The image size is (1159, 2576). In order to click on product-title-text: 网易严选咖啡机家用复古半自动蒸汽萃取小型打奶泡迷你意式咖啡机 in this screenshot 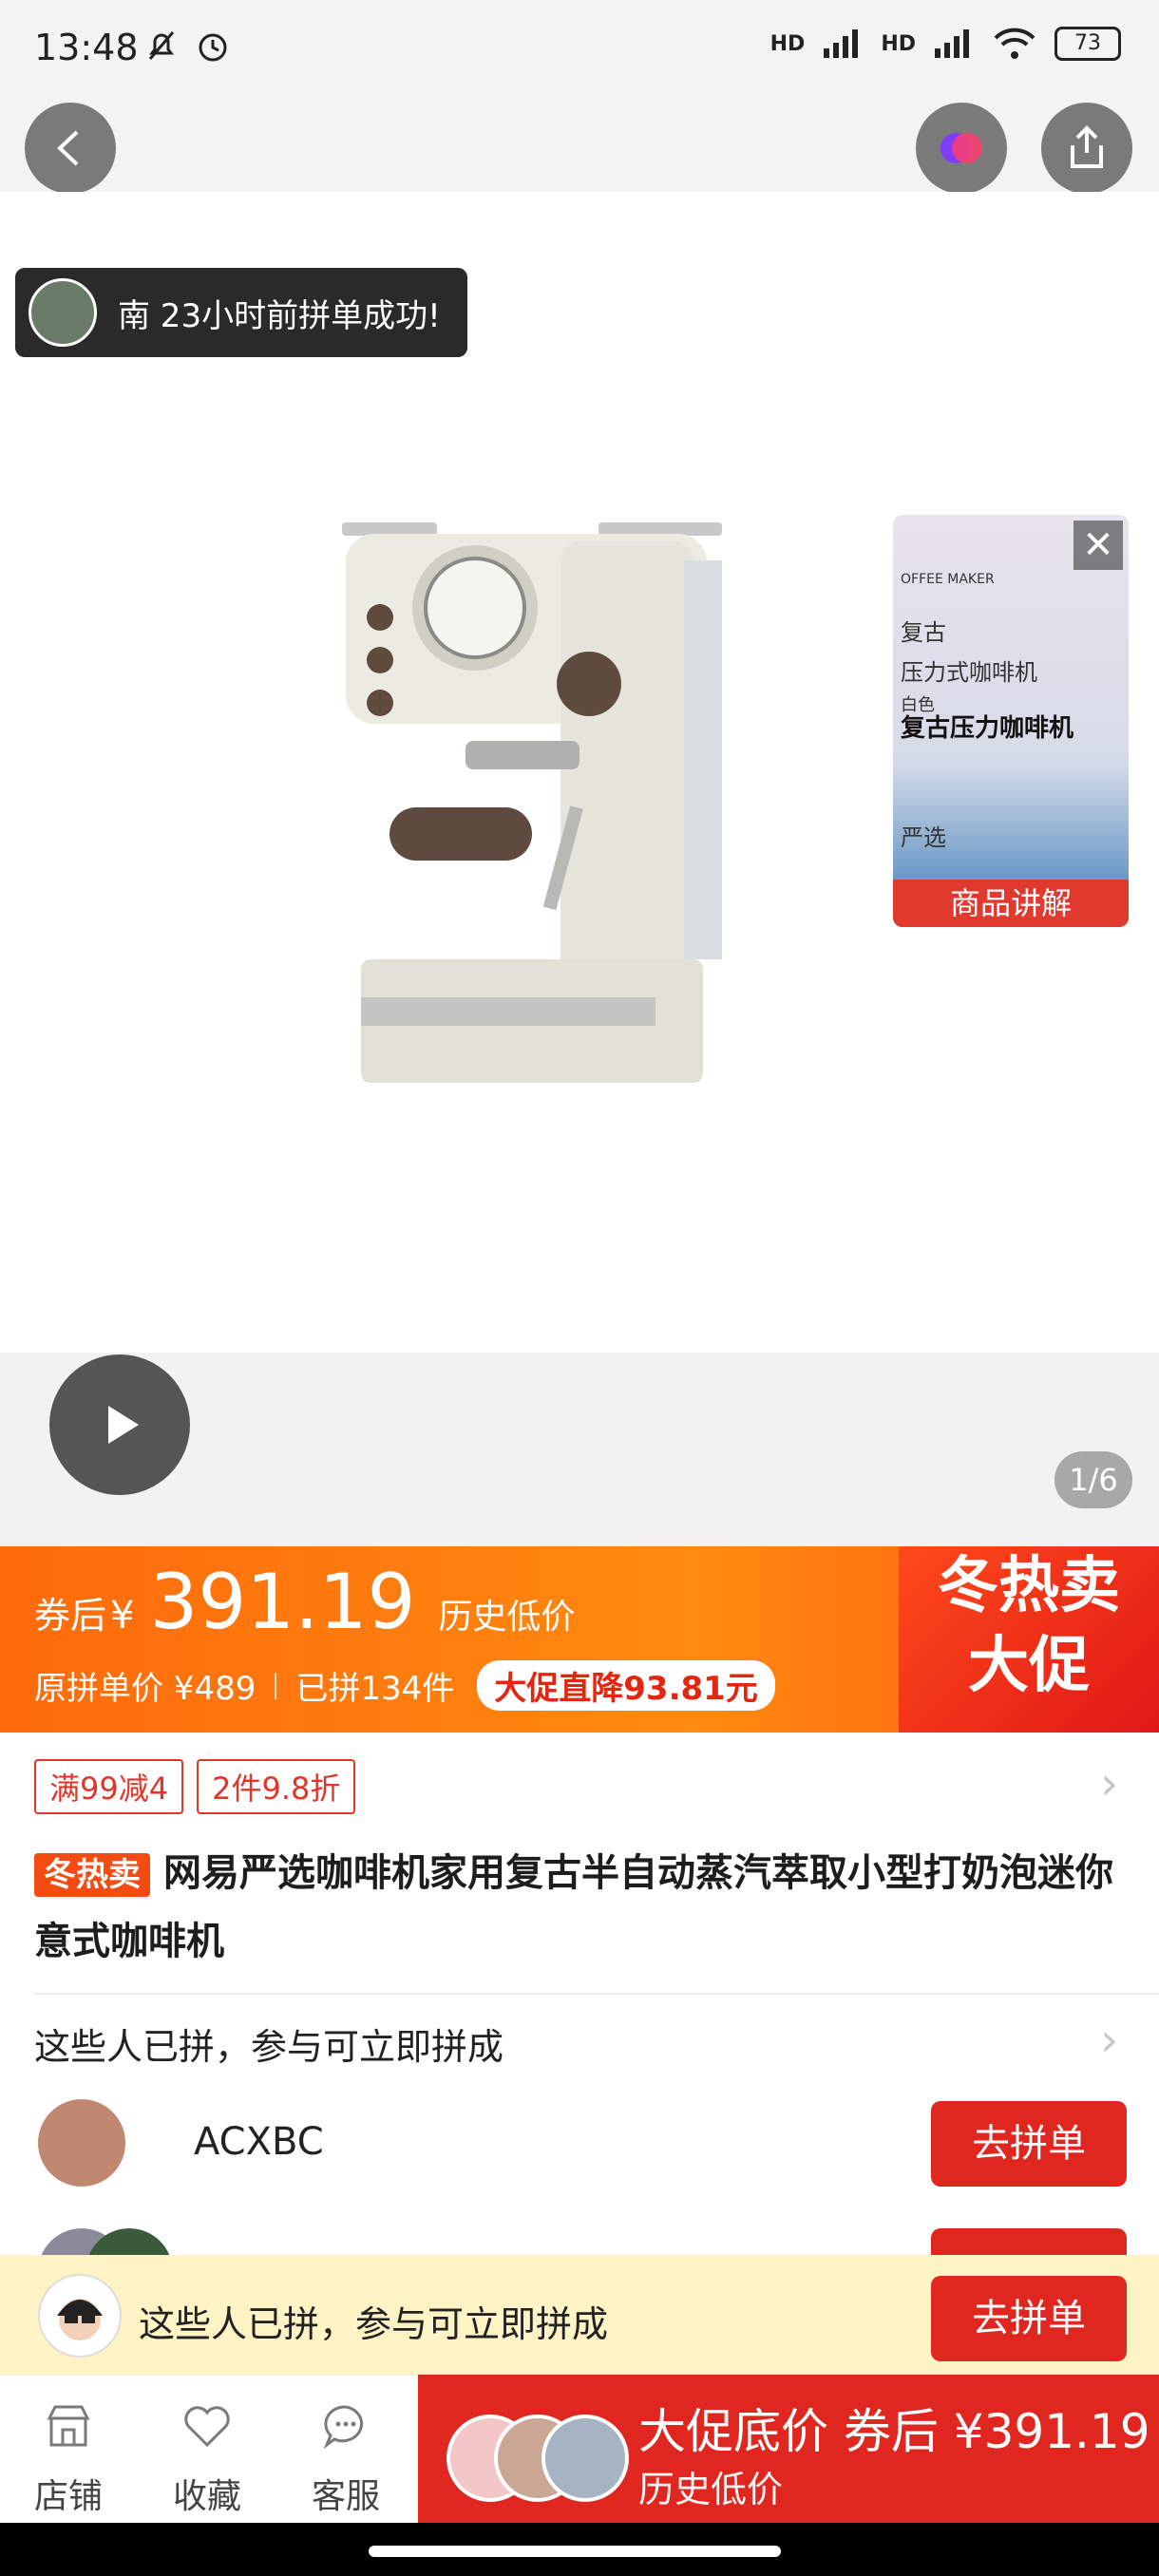, I will do `click(573, 1907)`.